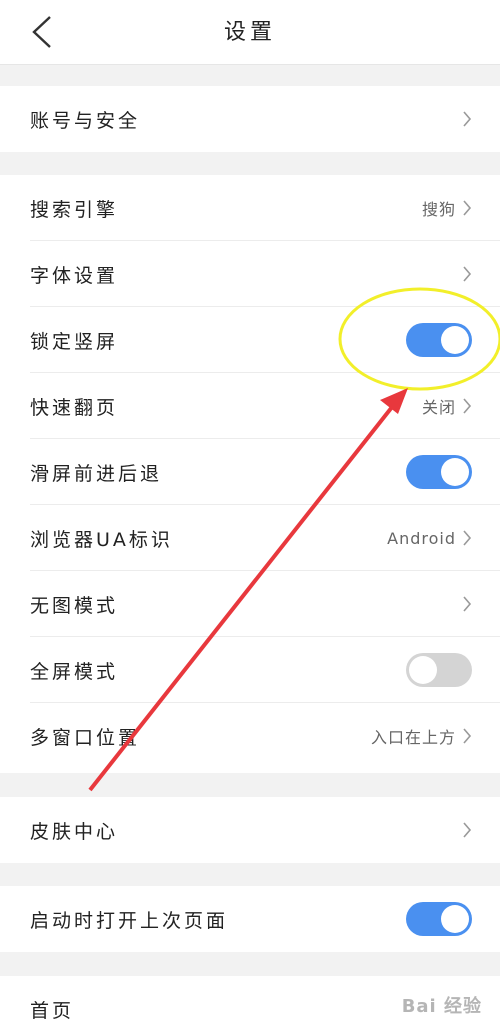  What do you see at coordinates (74, 209) in the screenshot?
I see `row-label: 搜索引擎` at bounding box center [74, 209].